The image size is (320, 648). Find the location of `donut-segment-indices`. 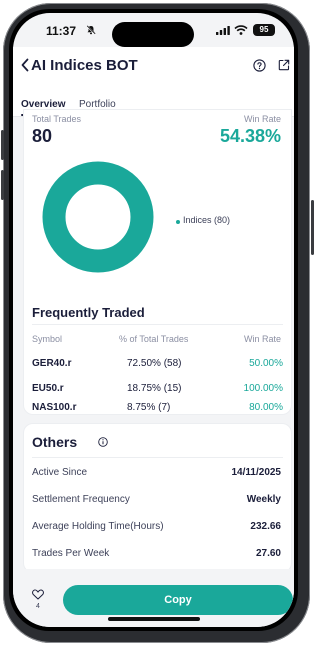

donut-segment-indices is located at coordinates (98, 217).